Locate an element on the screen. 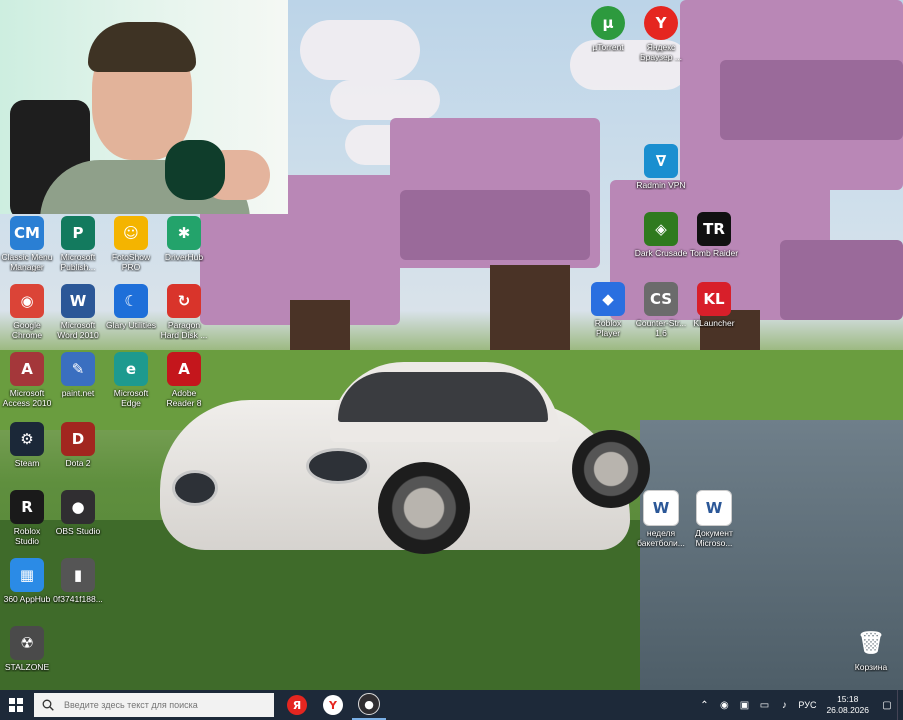  search-icon is located at coordinates (48, 705).